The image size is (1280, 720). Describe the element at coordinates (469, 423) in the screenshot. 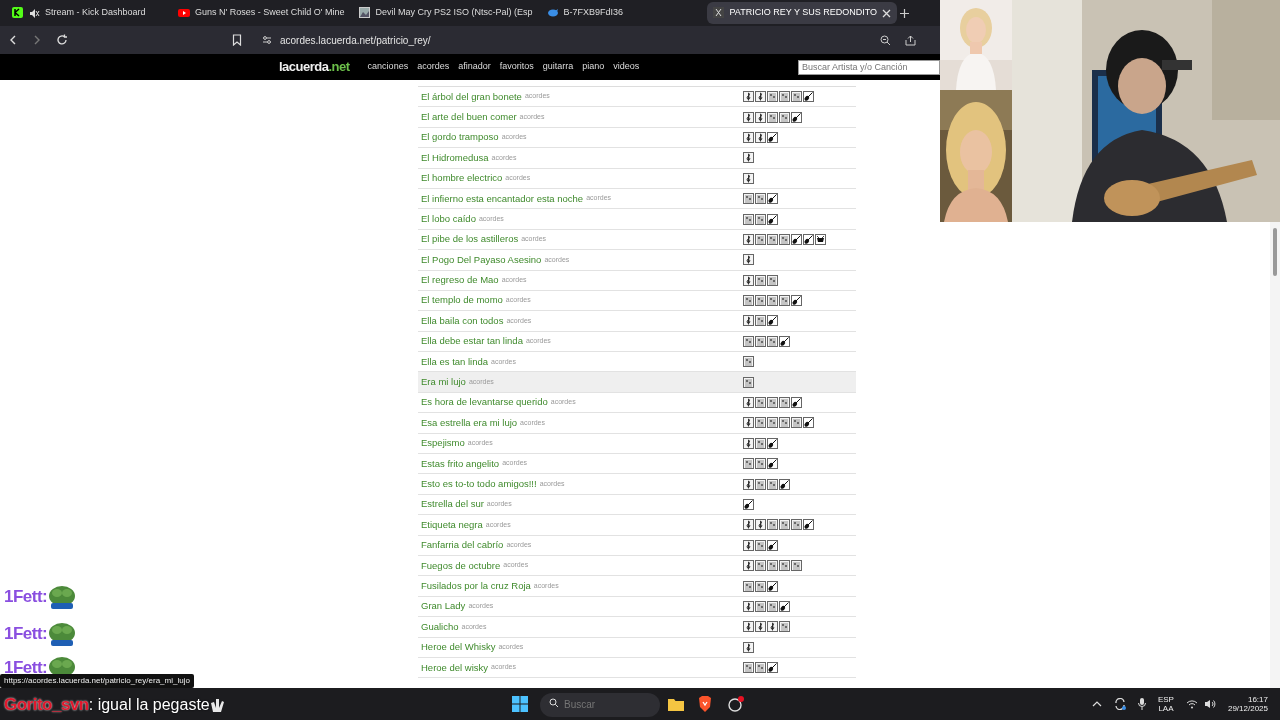

I see `song-link: Esa estrella era mi lujo` at that location.